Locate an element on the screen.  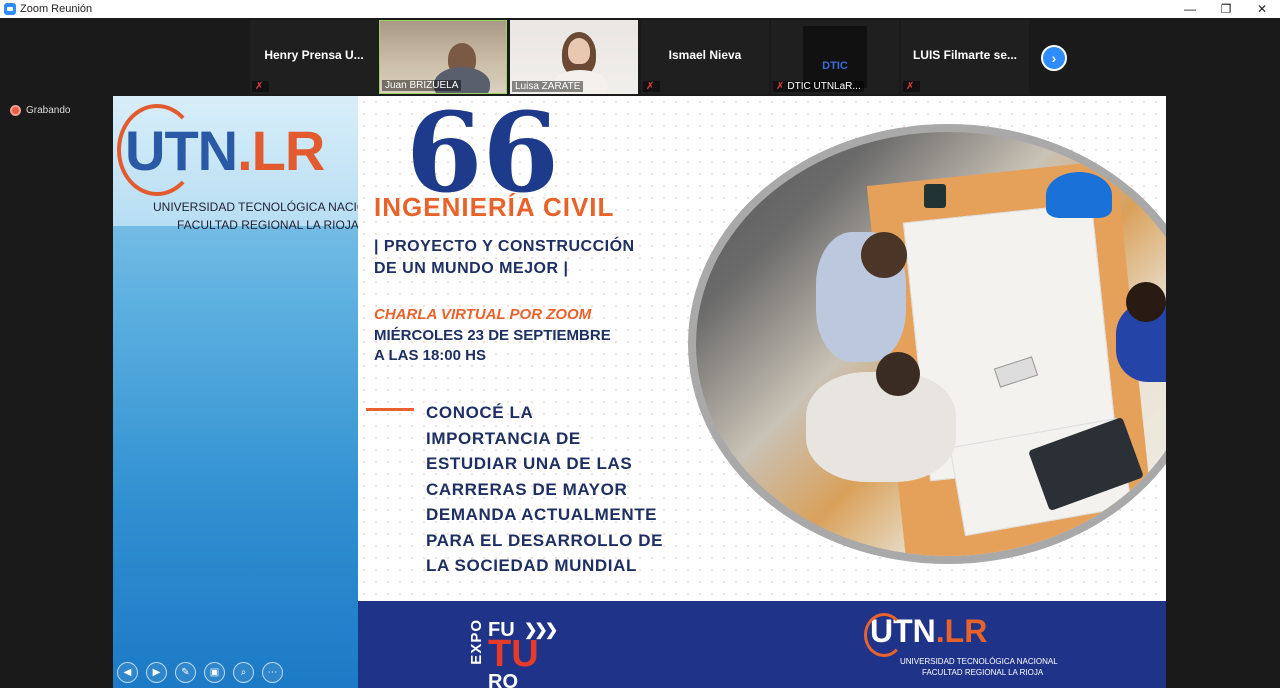
participant-name: Juan BRIZUELA is located at coordinates (422, 85).